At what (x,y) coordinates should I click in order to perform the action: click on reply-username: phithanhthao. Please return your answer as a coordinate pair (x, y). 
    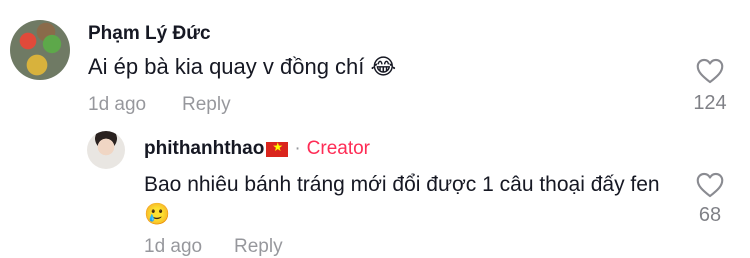
    Looking at the image, I should click on (204, 149).